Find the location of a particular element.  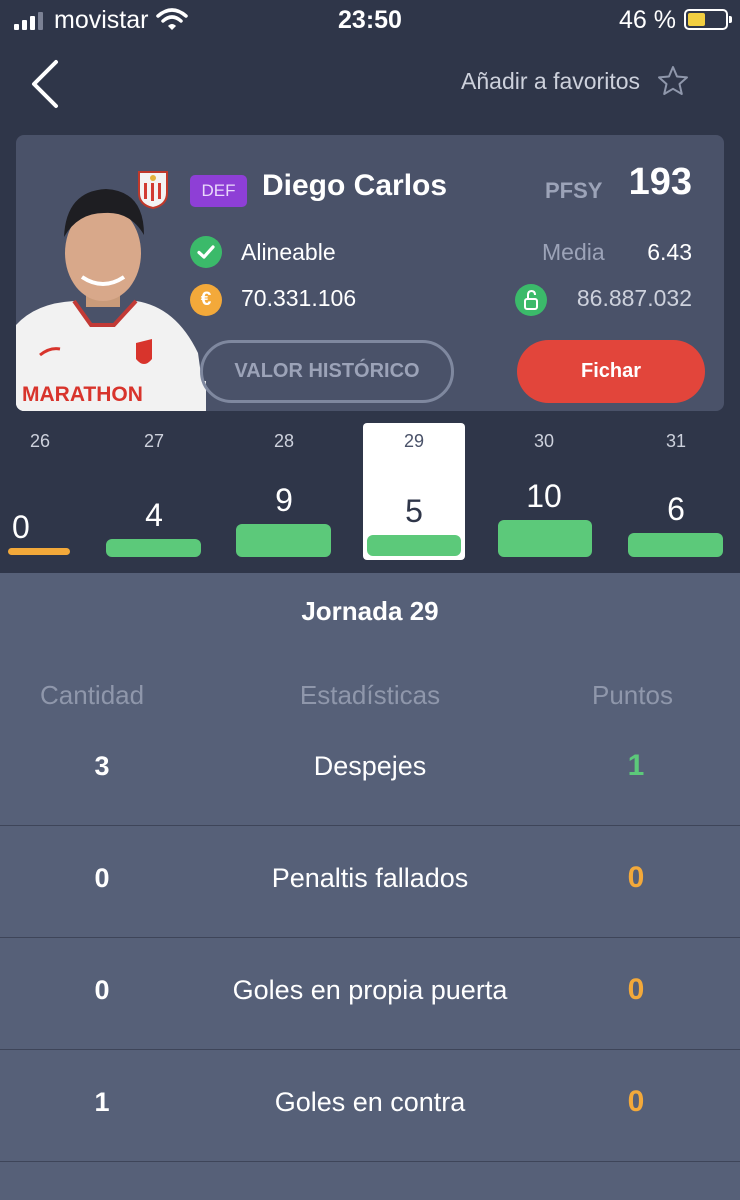

check-circle-icon is located at coordinates (206, 252).